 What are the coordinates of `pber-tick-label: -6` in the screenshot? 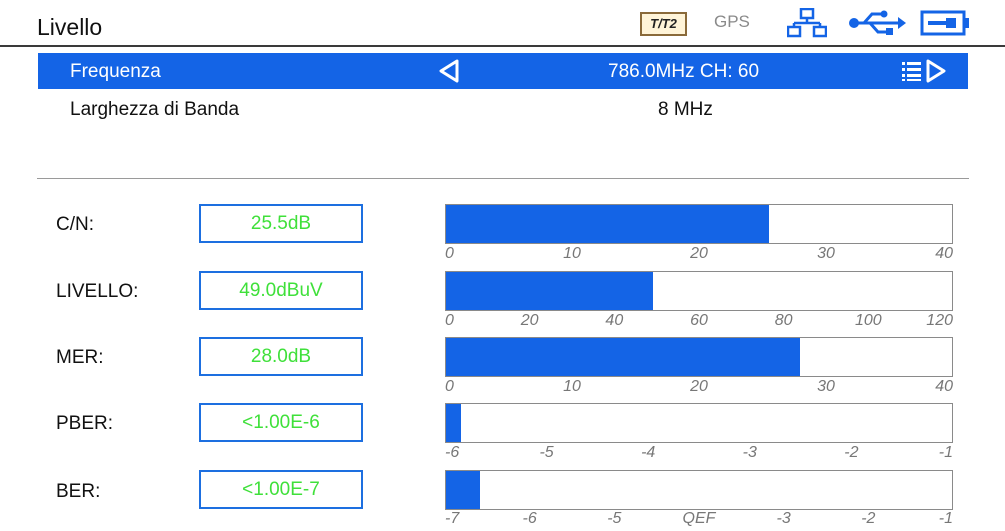 It's located at (452, 452).